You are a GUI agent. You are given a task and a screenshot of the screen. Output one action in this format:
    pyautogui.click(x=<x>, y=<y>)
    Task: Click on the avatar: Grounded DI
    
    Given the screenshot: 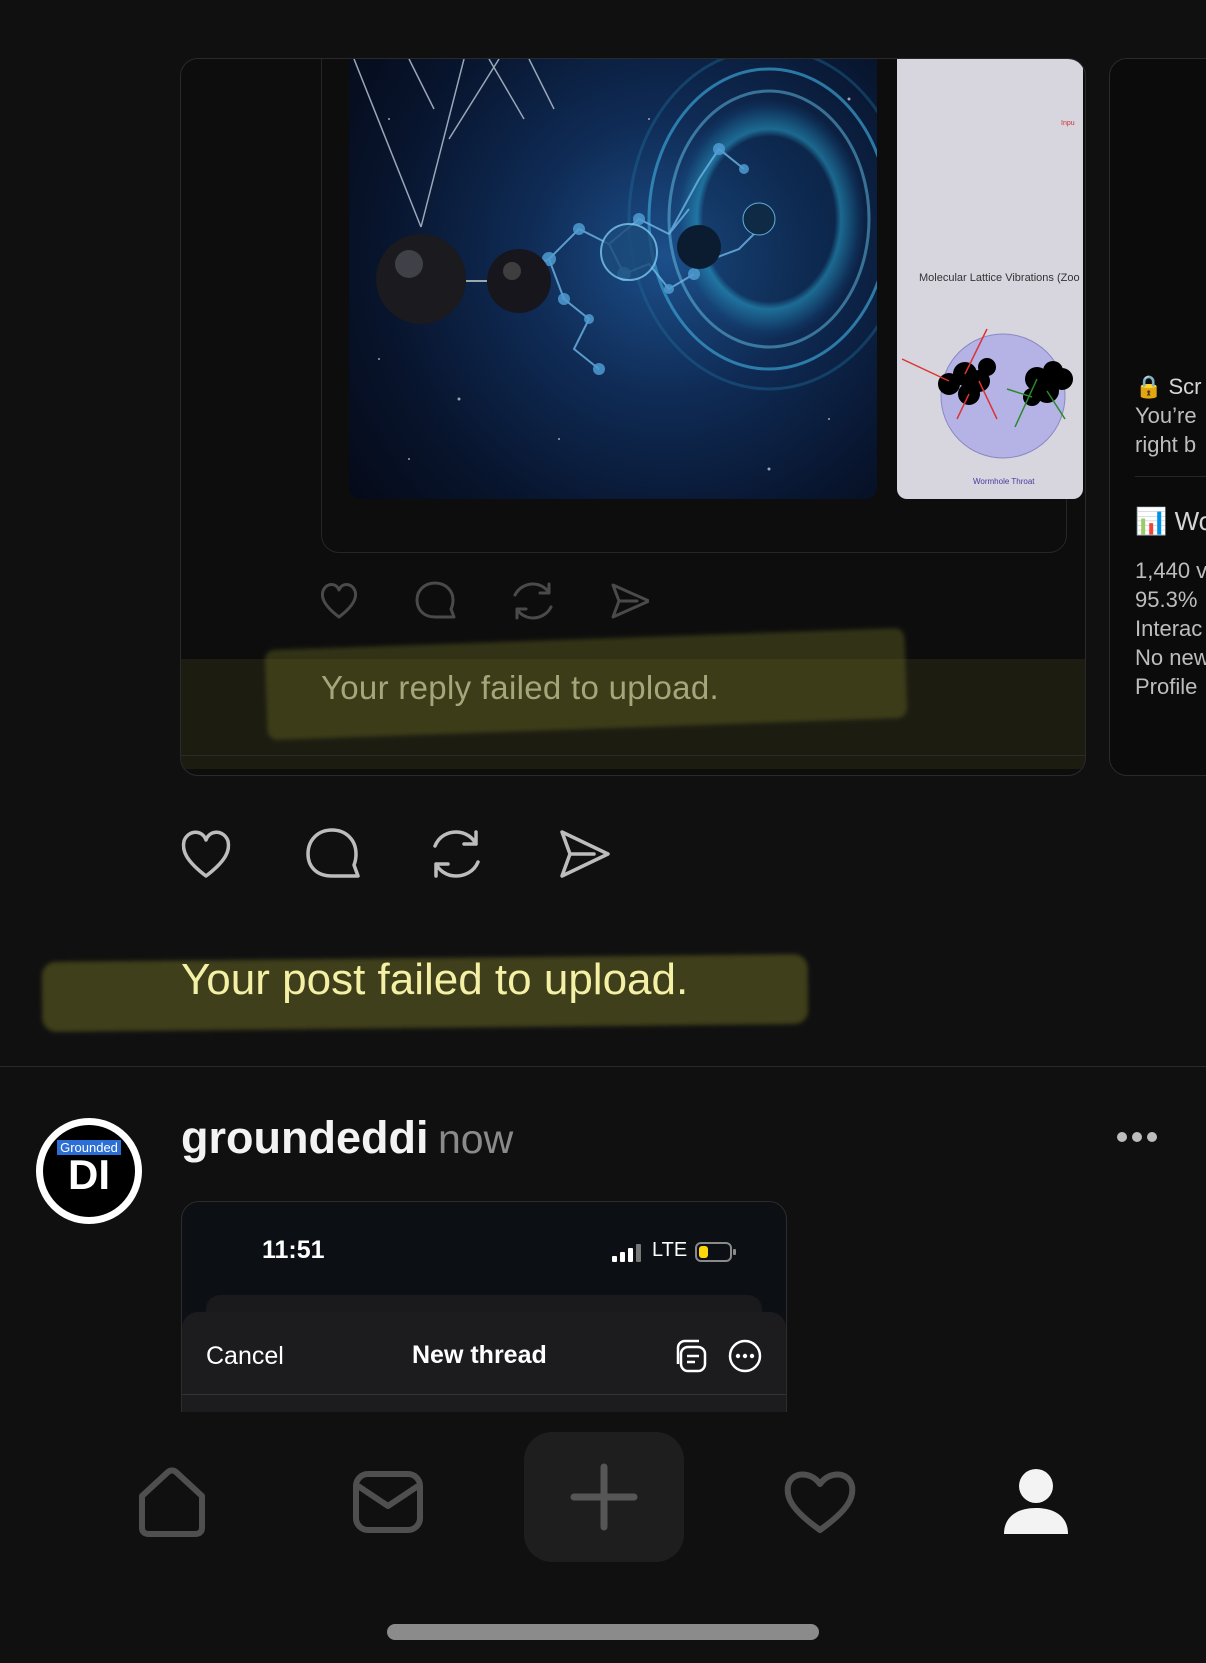 What is the action you would take?
    pyautogui.click(x=89, y=1171)
    